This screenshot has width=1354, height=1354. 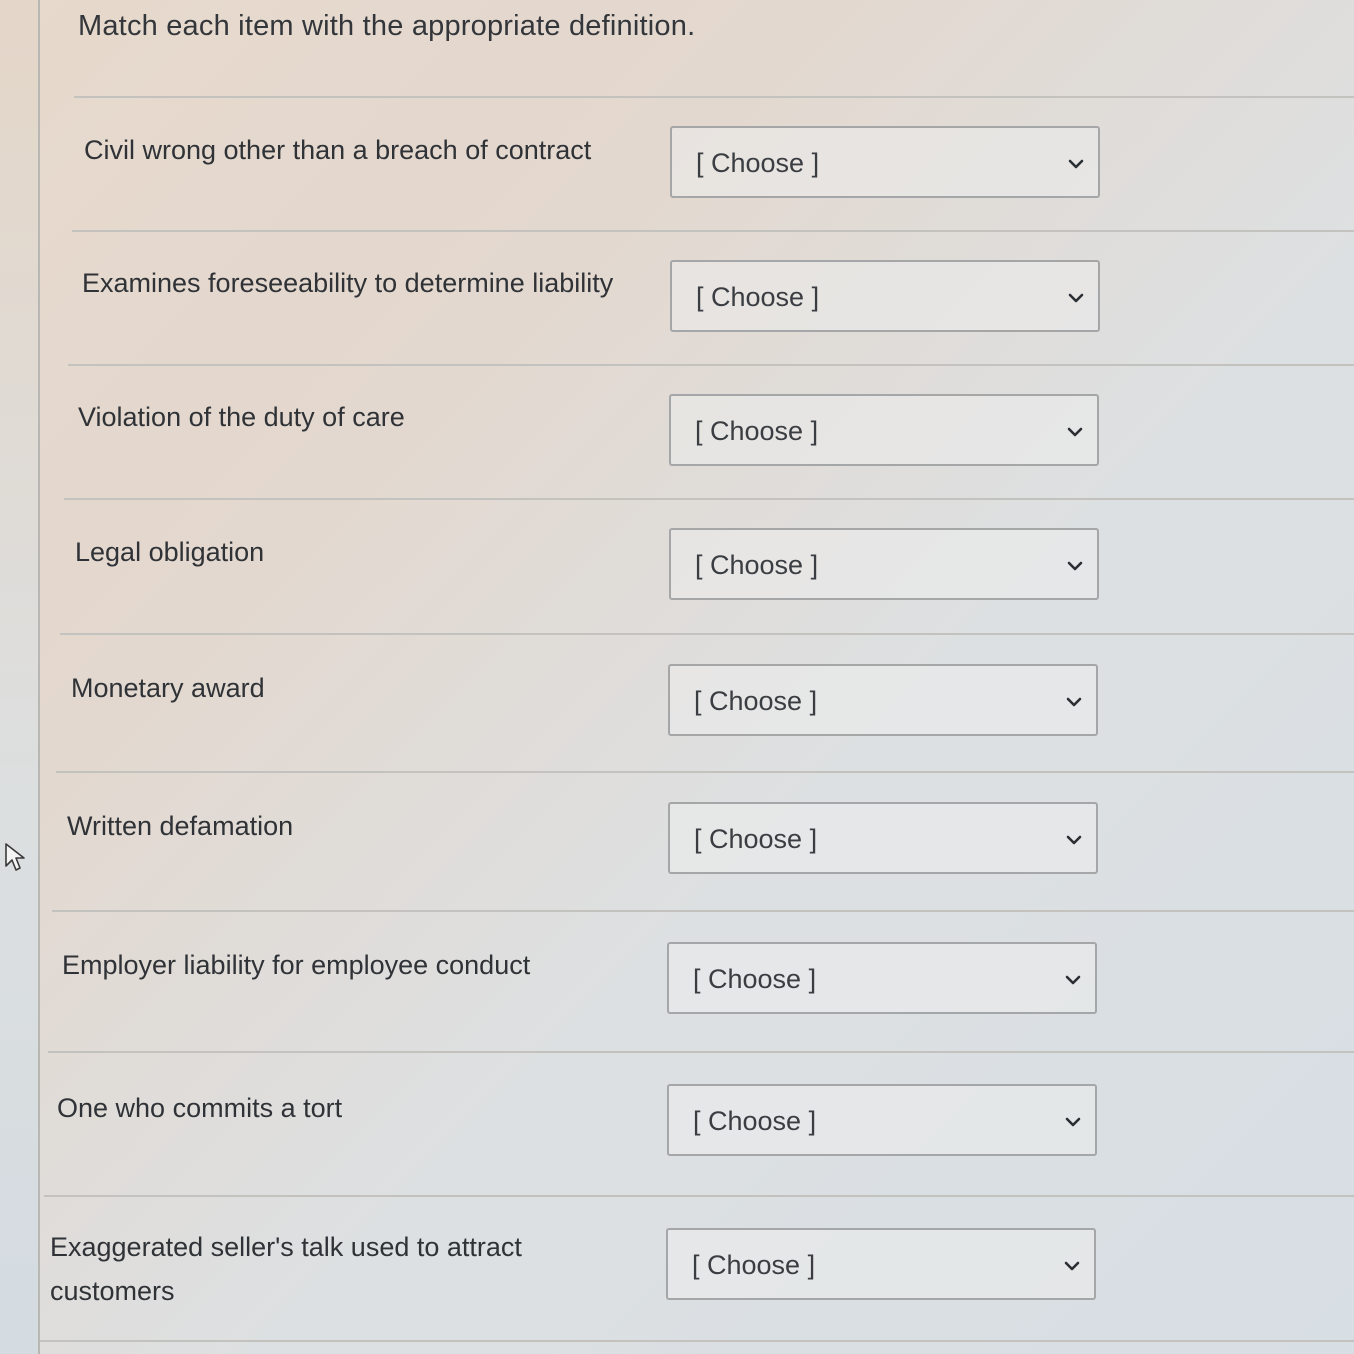 I want to click on match-item-label: Employer liability for employee conduct, so click(x=296, y=965).